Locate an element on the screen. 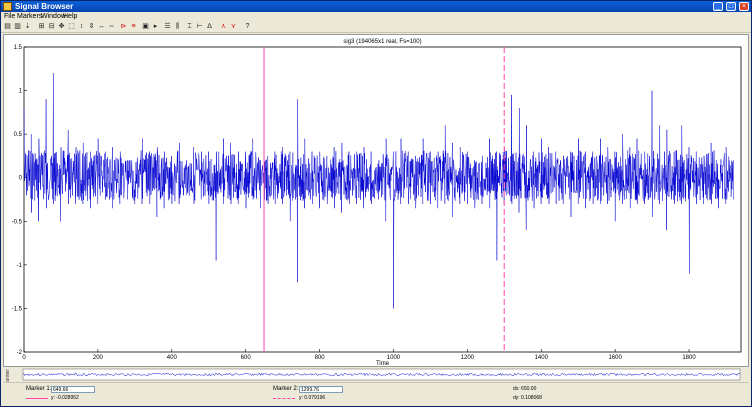  grid-h-icon: ☰ is located at coordinates (167, 26).